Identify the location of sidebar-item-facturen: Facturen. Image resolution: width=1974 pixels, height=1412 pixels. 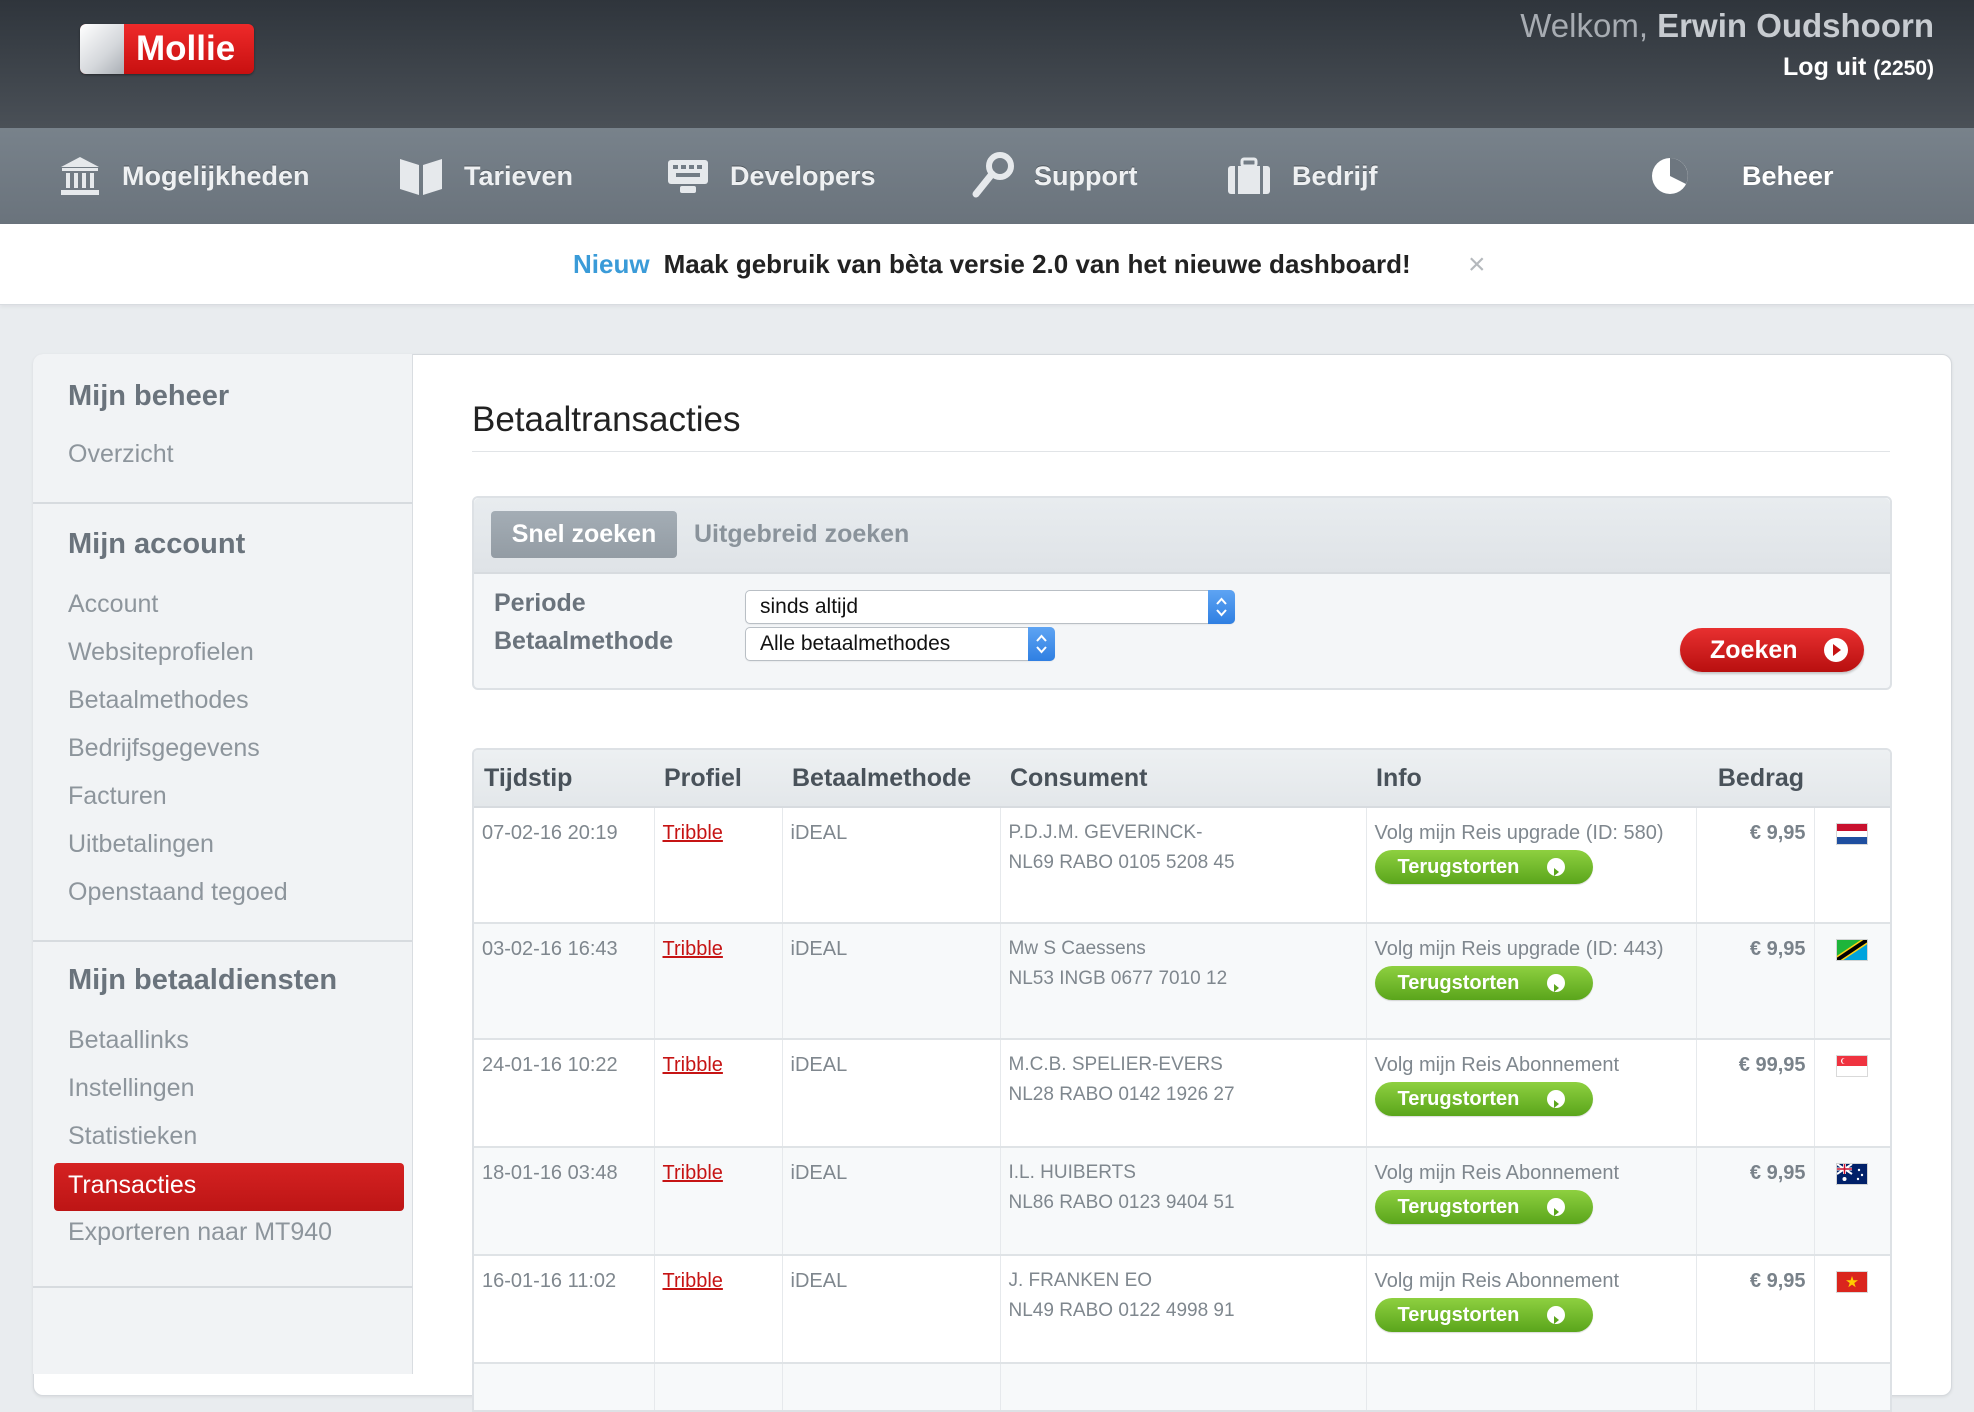
(117, 796).